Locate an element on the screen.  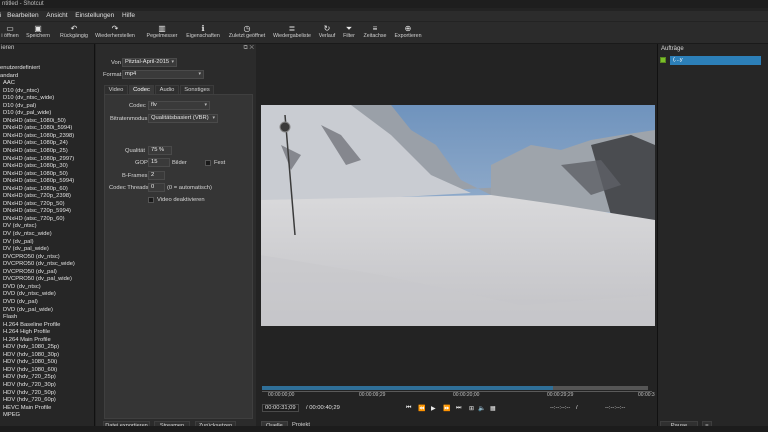
preset-list-item: DVD (dv_pal) is located at coordinates (47, 303).